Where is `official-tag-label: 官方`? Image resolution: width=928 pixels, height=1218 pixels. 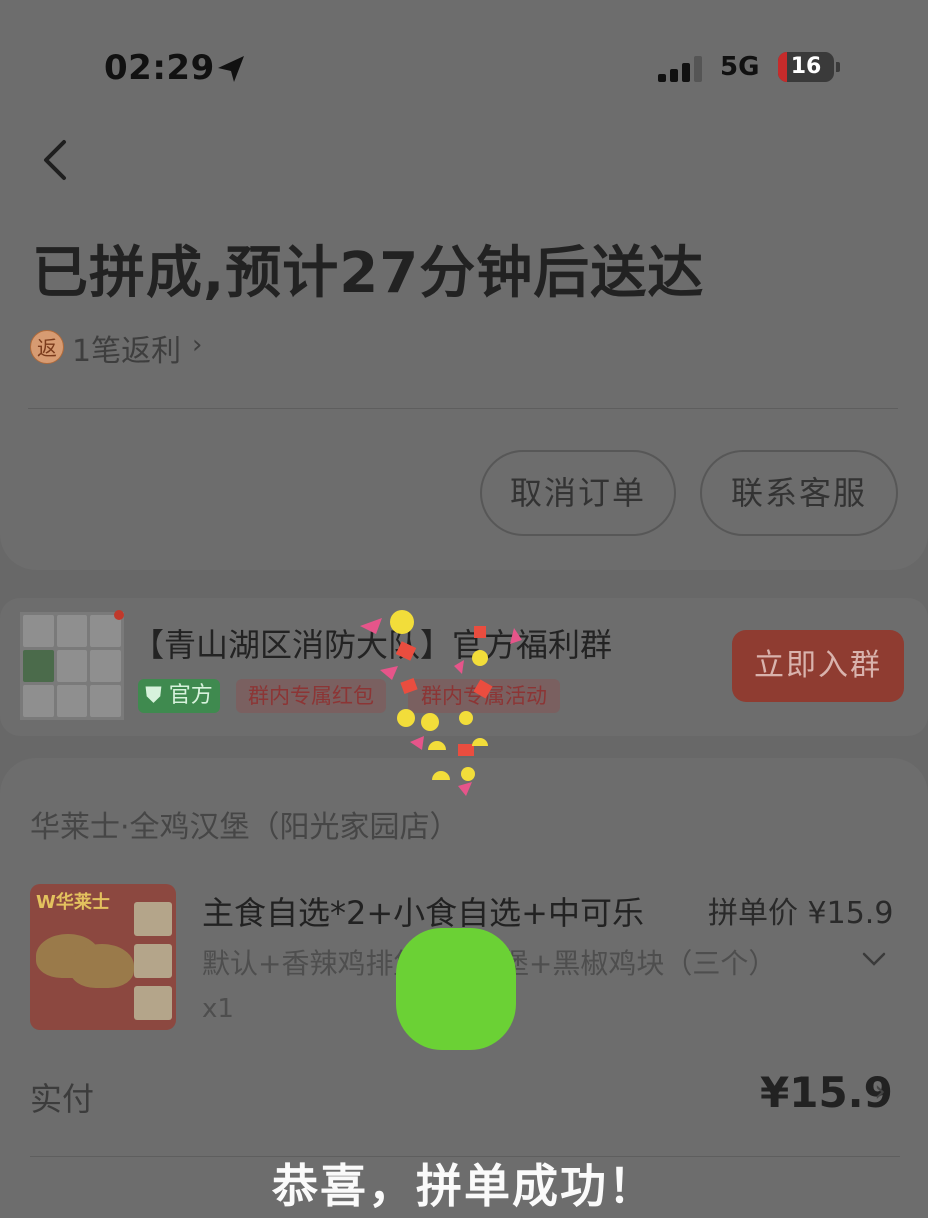 official-tag-label: 官方 is located at coordinates (190, 695).